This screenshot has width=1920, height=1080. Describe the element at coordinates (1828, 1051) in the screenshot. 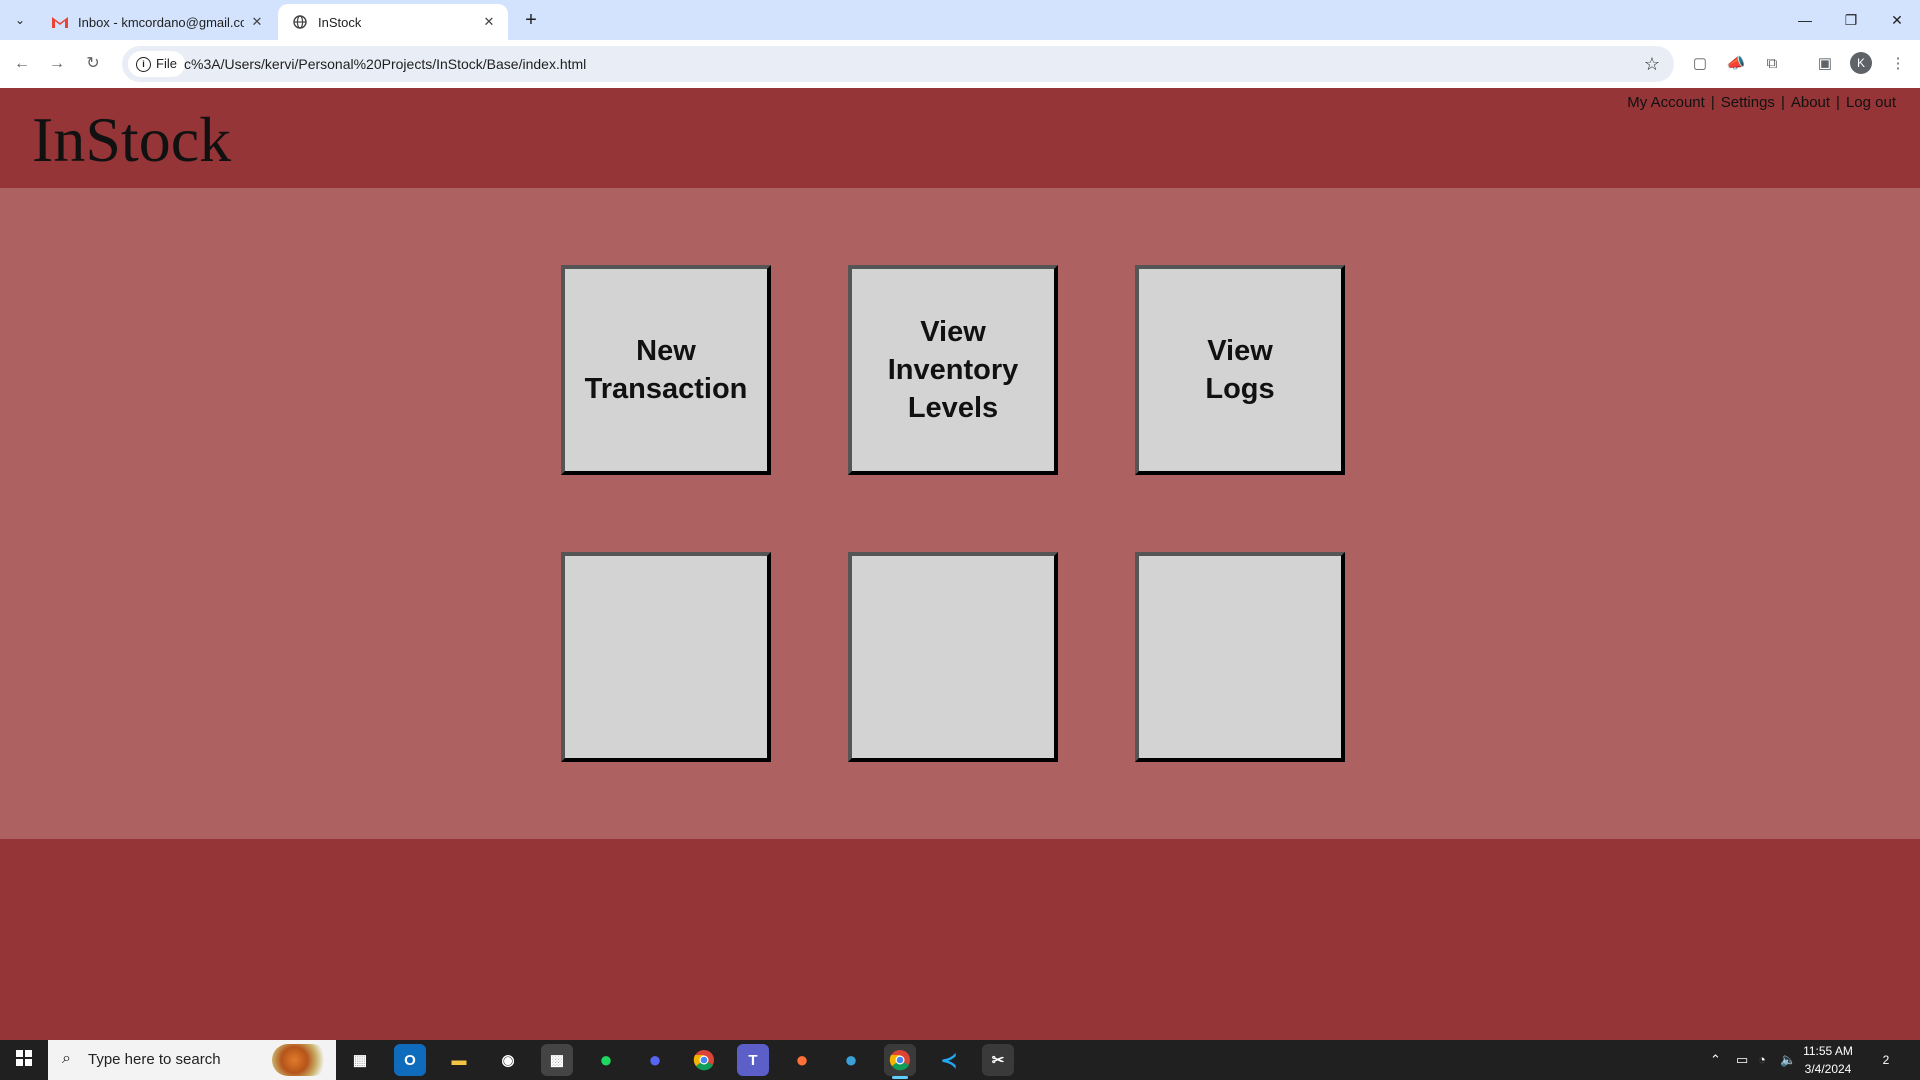

I see `clock-time: 11:55 AM` at that location.